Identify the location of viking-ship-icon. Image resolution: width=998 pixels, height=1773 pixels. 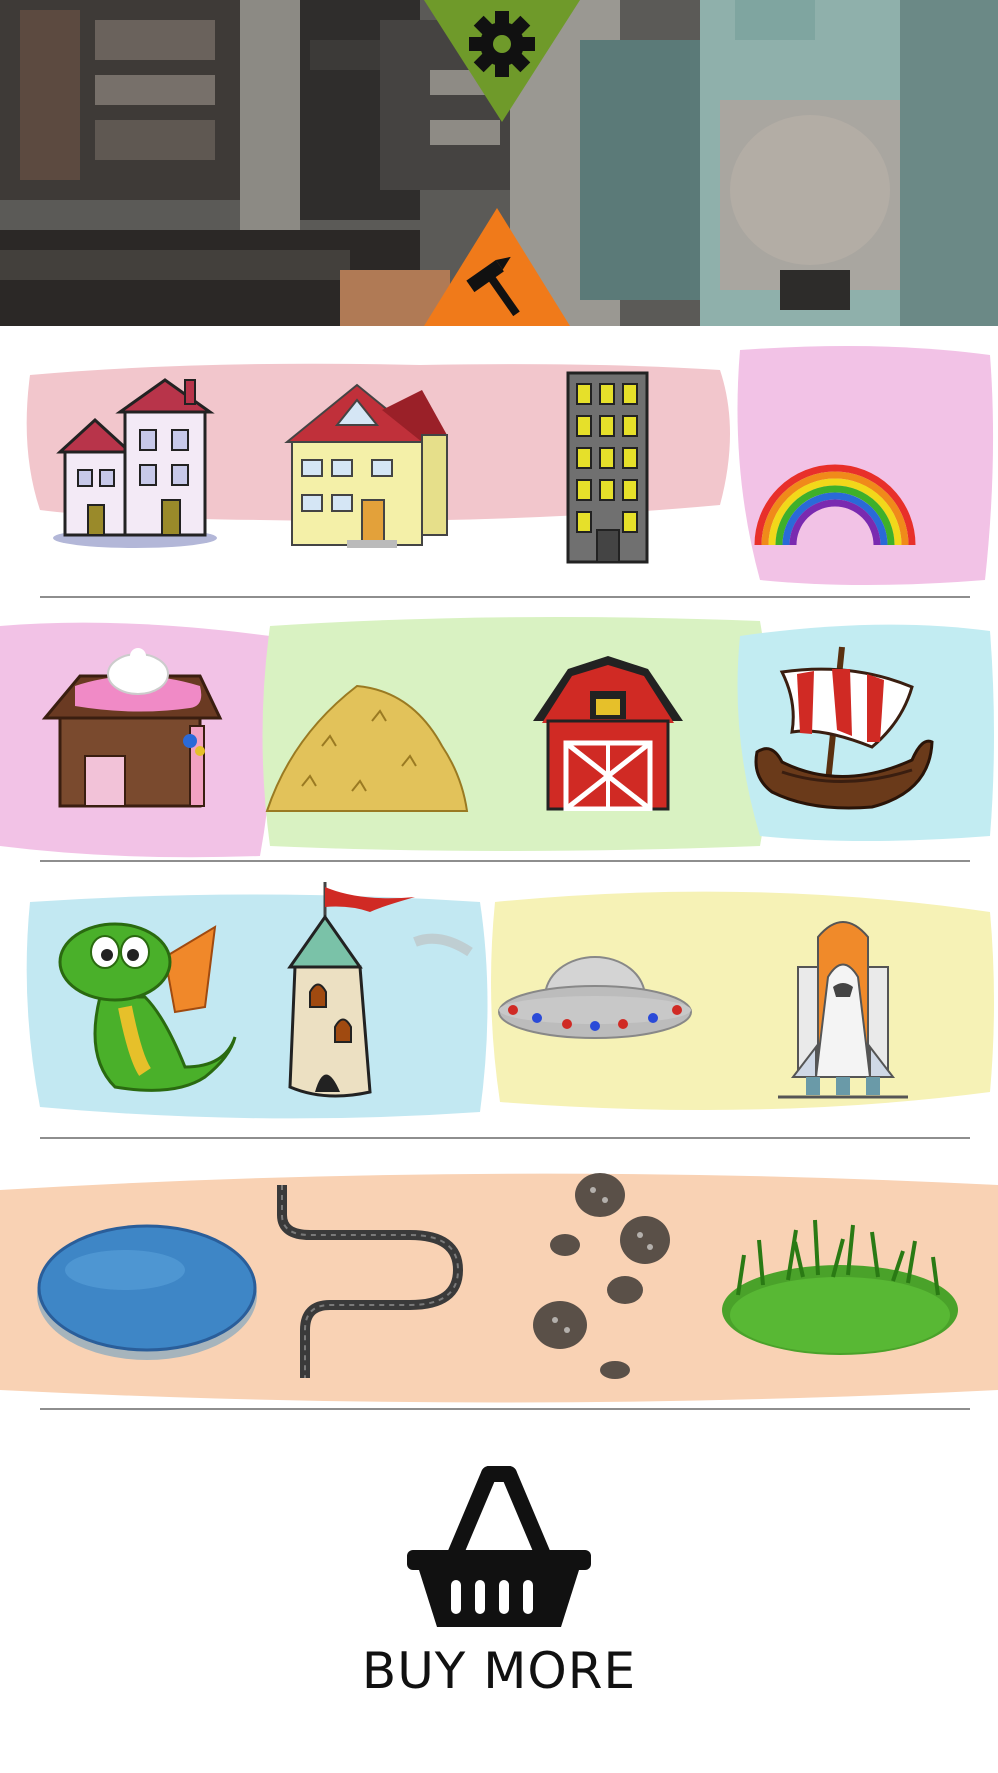
(844, 728).